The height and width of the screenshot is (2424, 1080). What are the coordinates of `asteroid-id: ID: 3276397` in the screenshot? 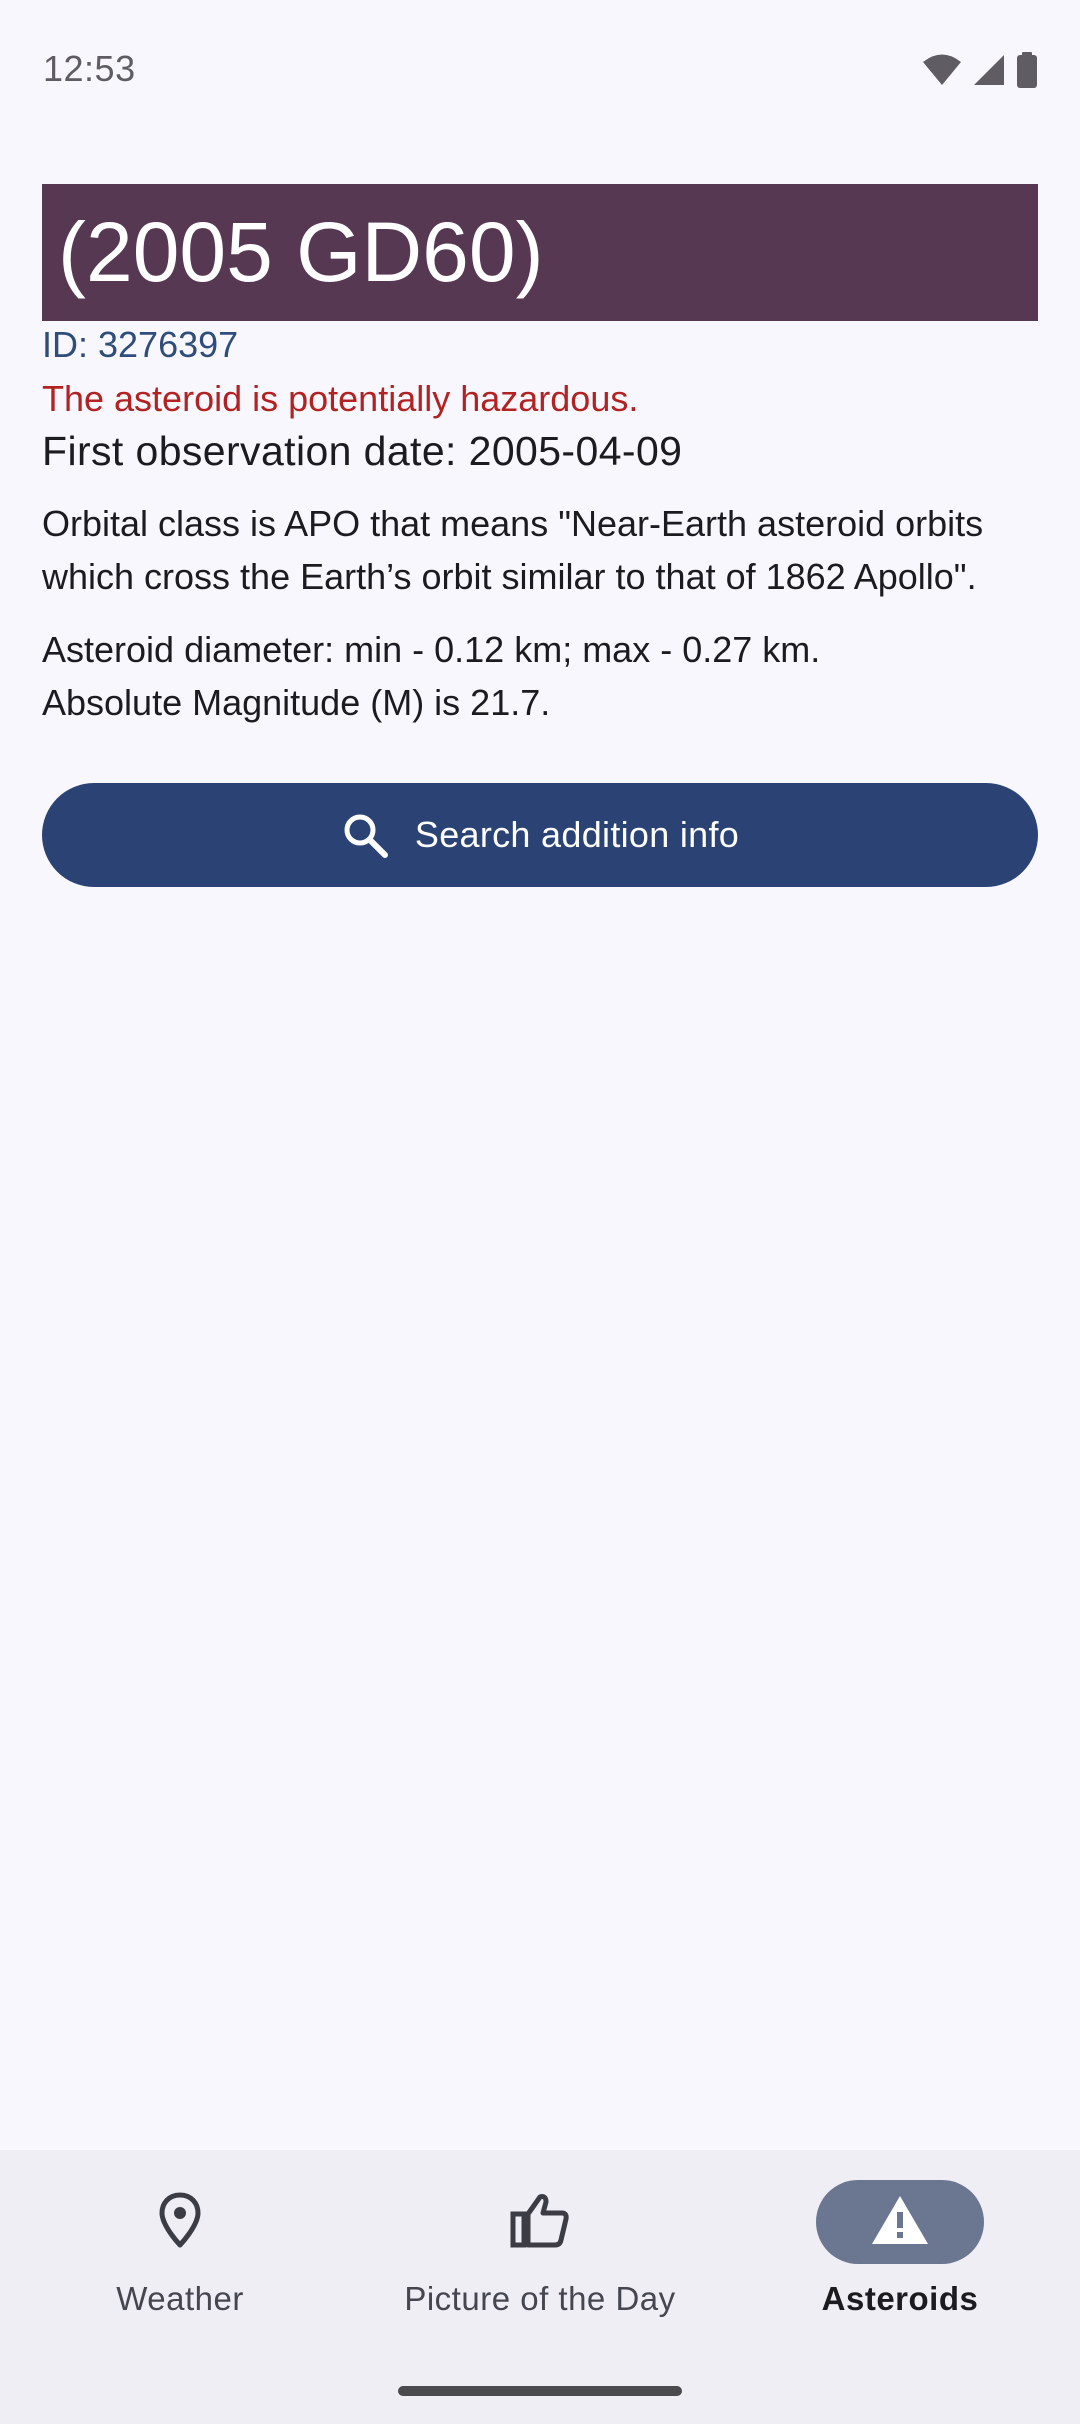 It's located at (140, 344).